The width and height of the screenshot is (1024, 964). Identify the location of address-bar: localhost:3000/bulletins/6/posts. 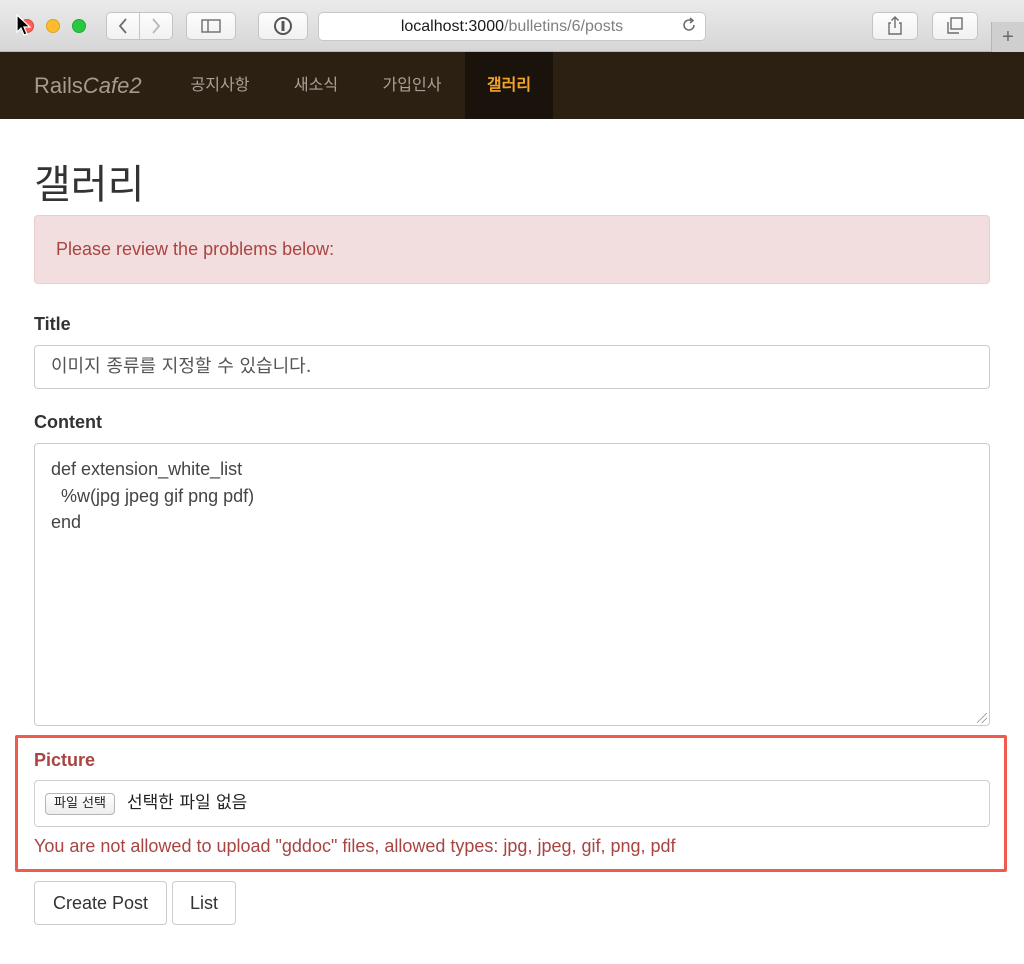
(512, 26).